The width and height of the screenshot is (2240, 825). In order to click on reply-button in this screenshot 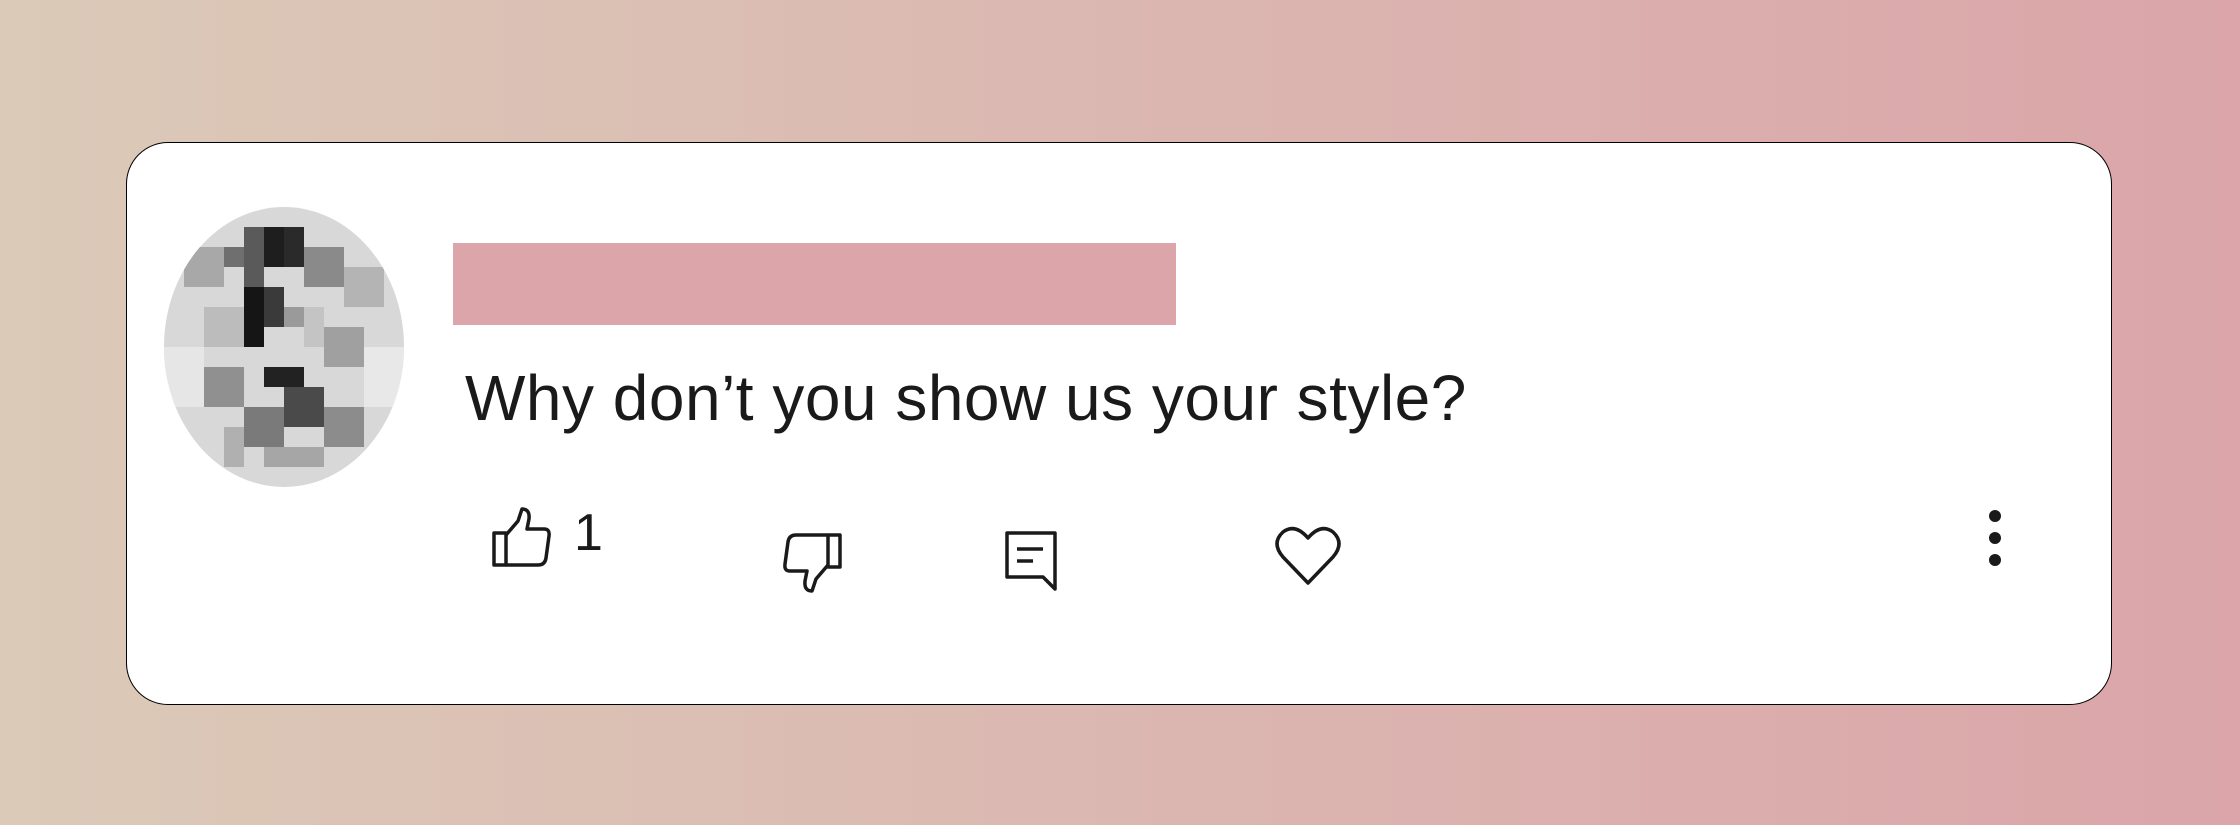, I will do `click(1031, 561)`.